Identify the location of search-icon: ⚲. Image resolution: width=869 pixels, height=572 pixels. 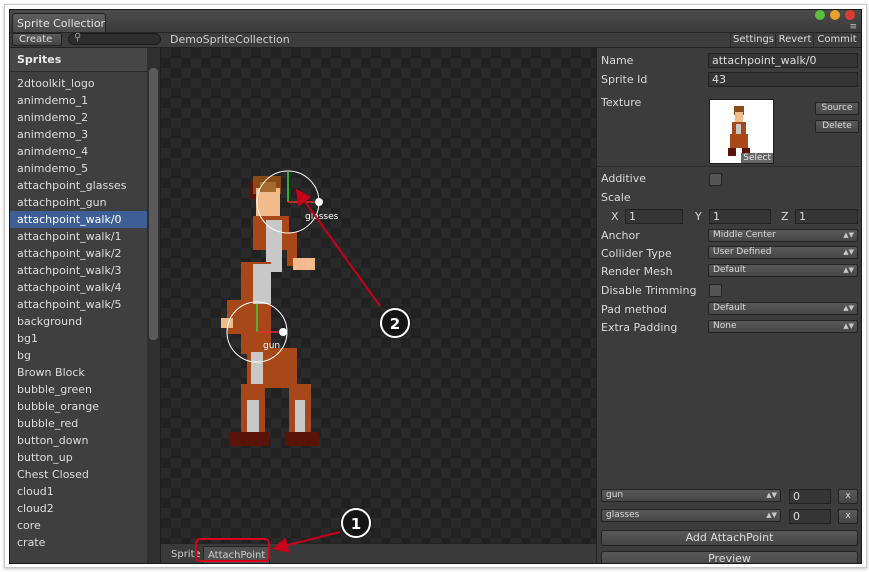
(78, 37).